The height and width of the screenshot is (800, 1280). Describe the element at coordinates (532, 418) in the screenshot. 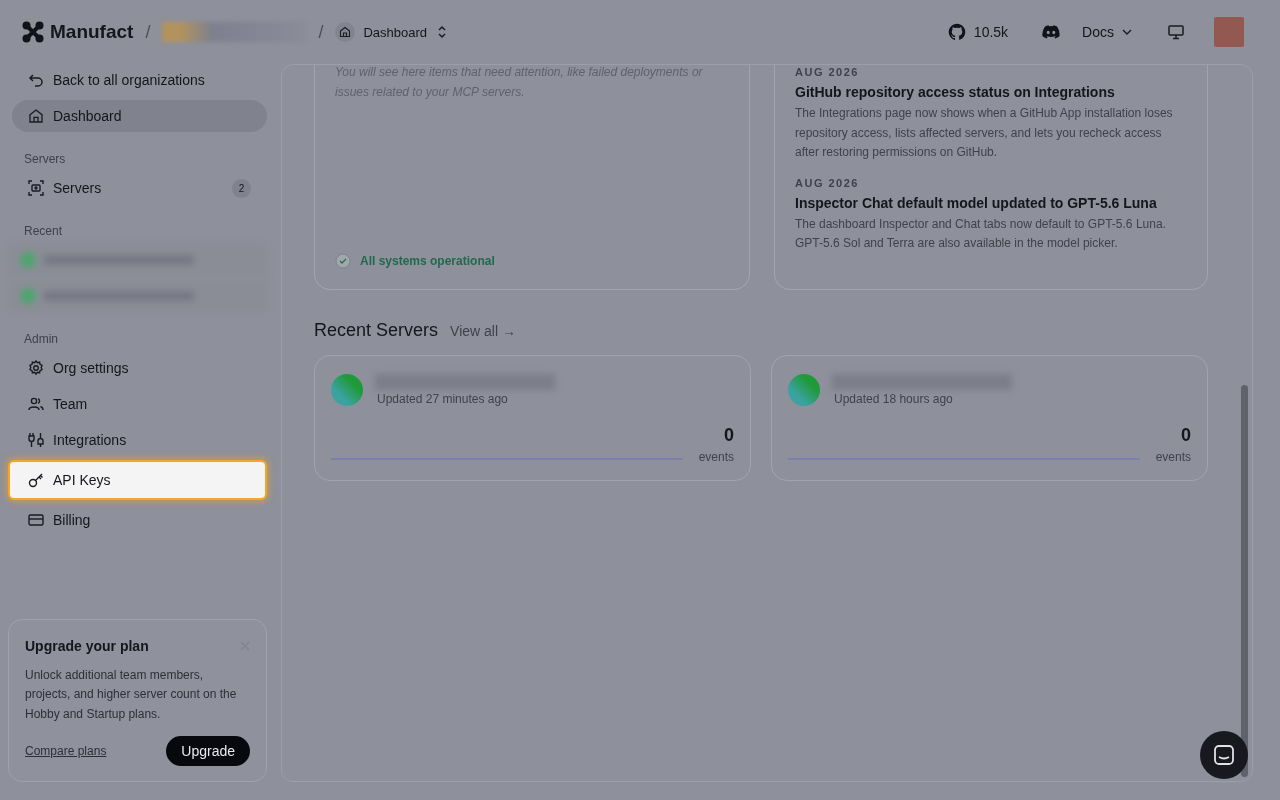

I see `server-card: Updated 27 minutes ago 0 events` at that location.